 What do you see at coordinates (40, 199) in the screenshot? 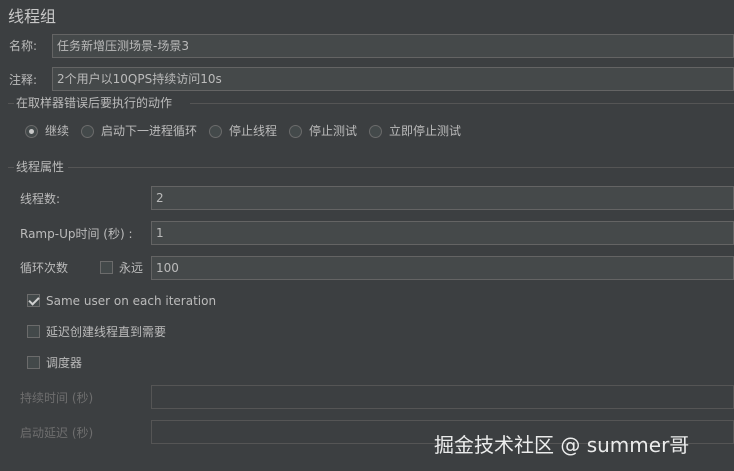
I see `num-threads-label: 线程数:` at bounding box center [40, 199].